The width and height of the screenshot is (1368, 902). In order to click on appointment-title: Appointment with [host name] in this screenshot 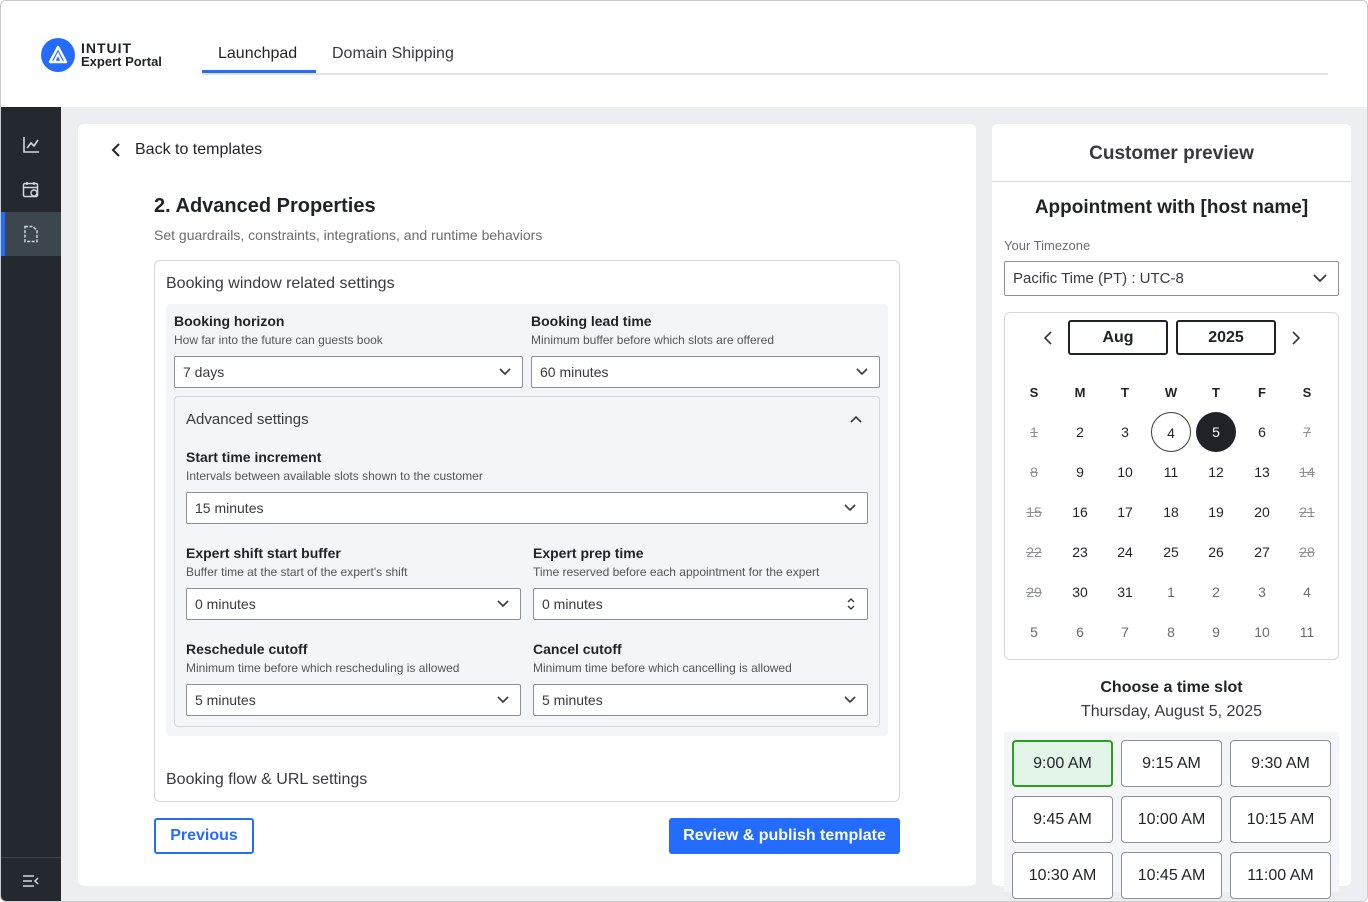, I will do `click(1171, 207)`.